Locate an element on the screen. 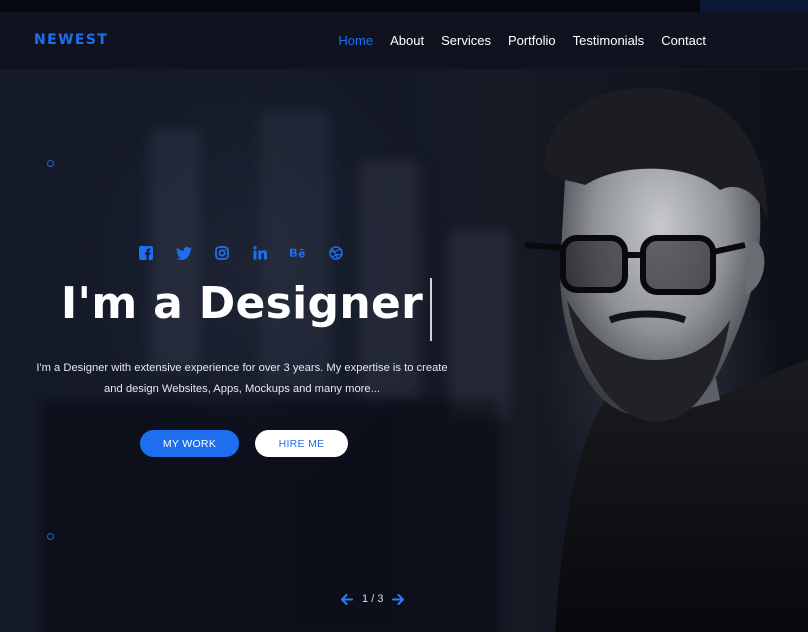  nav-contact: Contact is located at coordinates (683, 40).